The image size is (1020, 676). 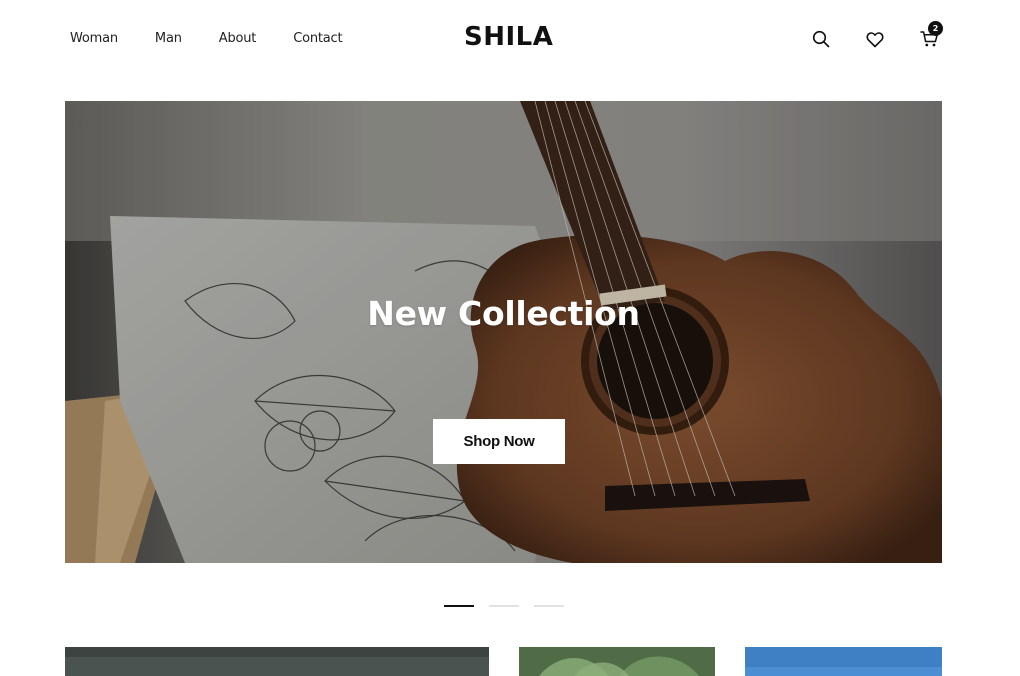 I want to click on nav-contact: Contact, so click(x=317, y=38).